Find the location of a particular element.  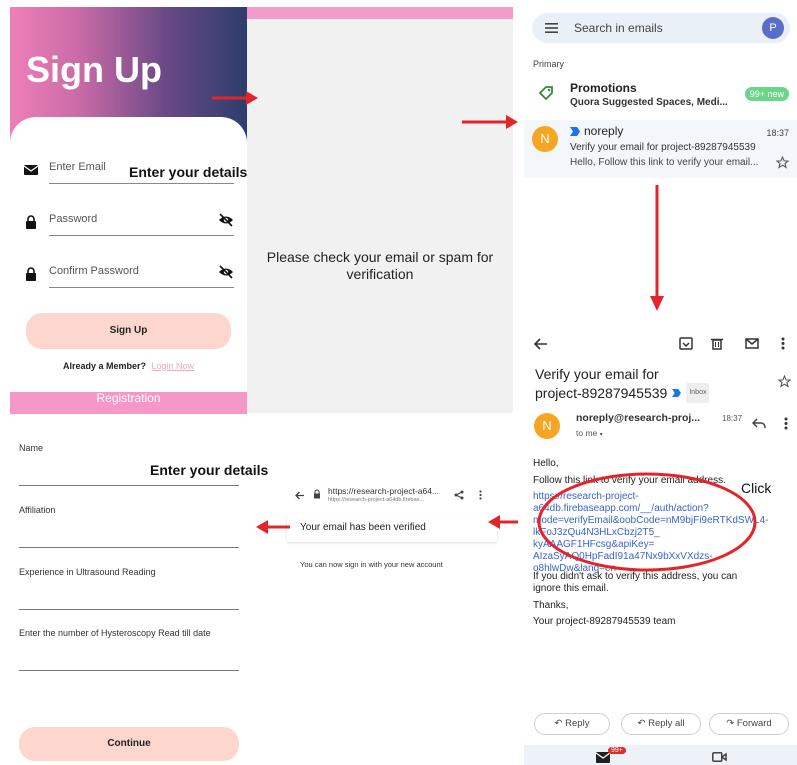

archive-icon is located at coordinates (686, 343).